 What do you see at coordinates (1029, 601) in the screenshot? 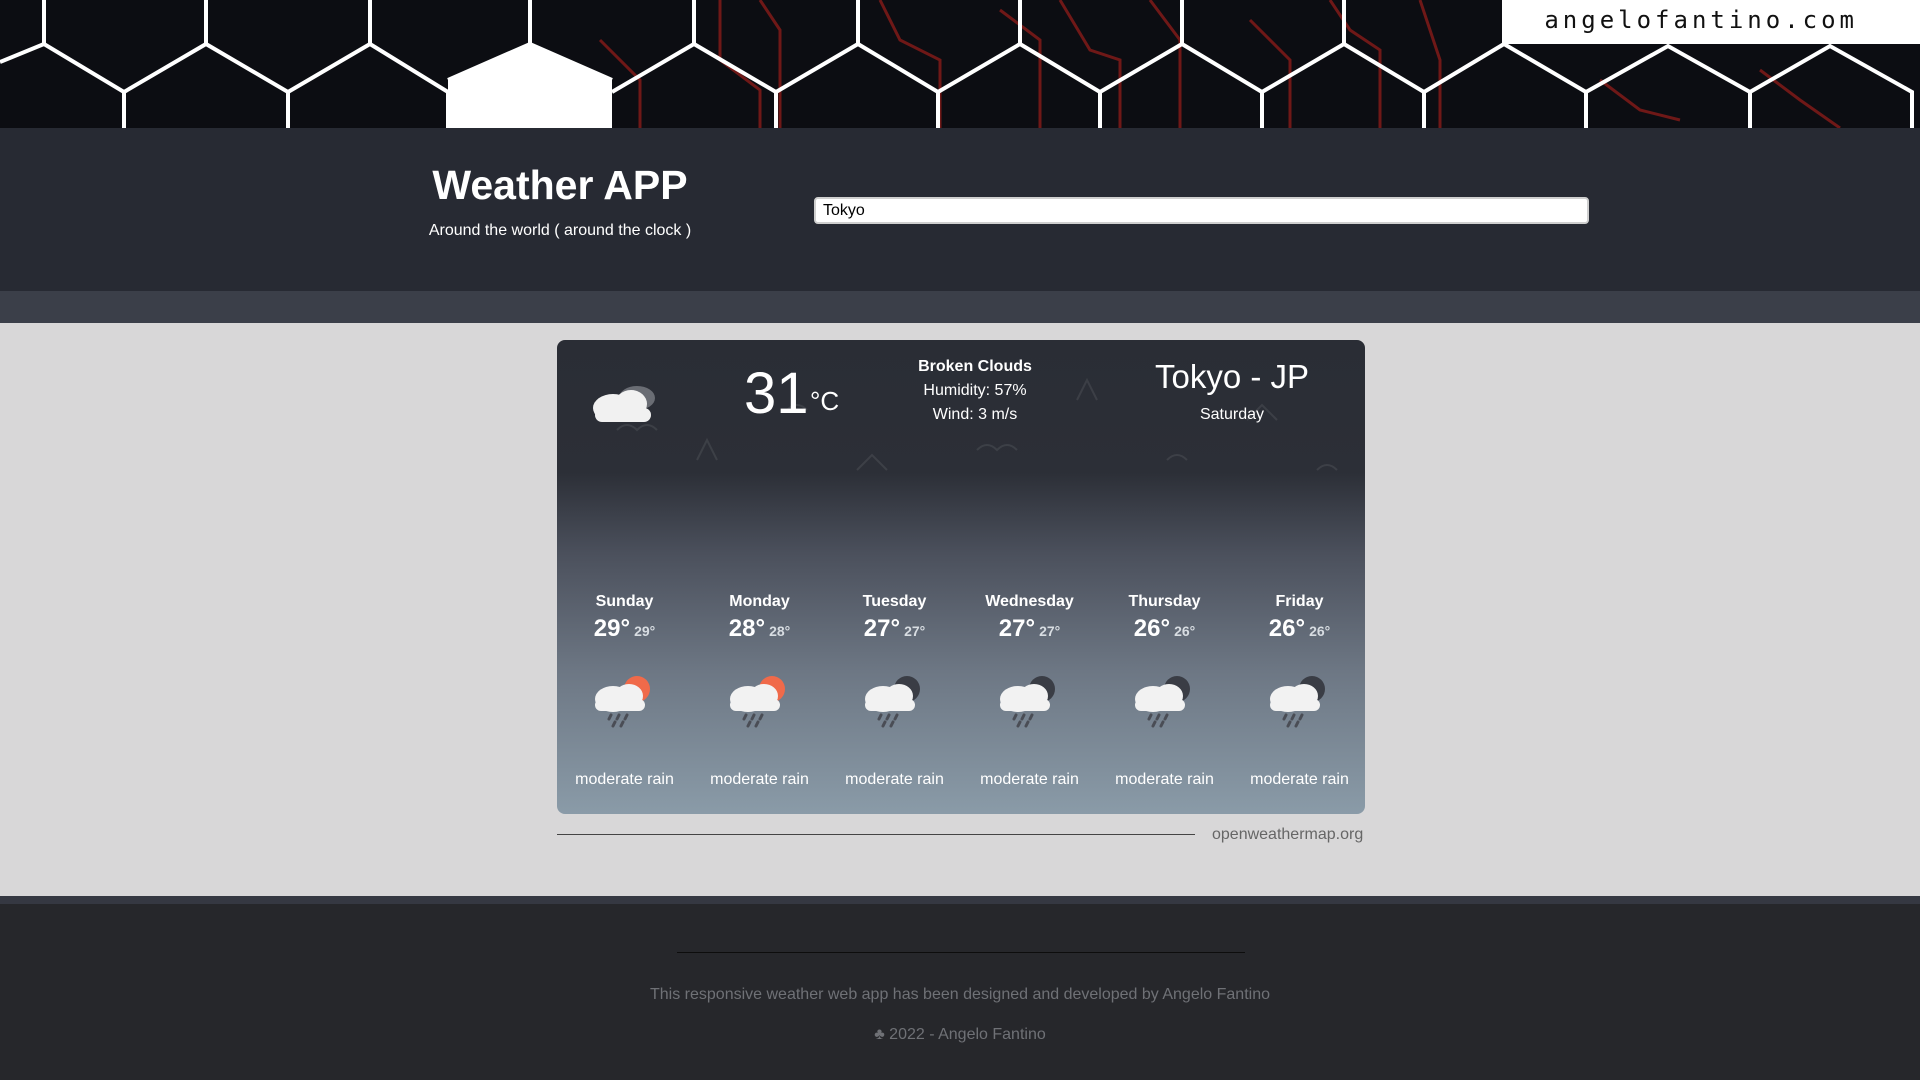
I see `forecast-day-name: Wednesday` at bounding box center [1029, 601].